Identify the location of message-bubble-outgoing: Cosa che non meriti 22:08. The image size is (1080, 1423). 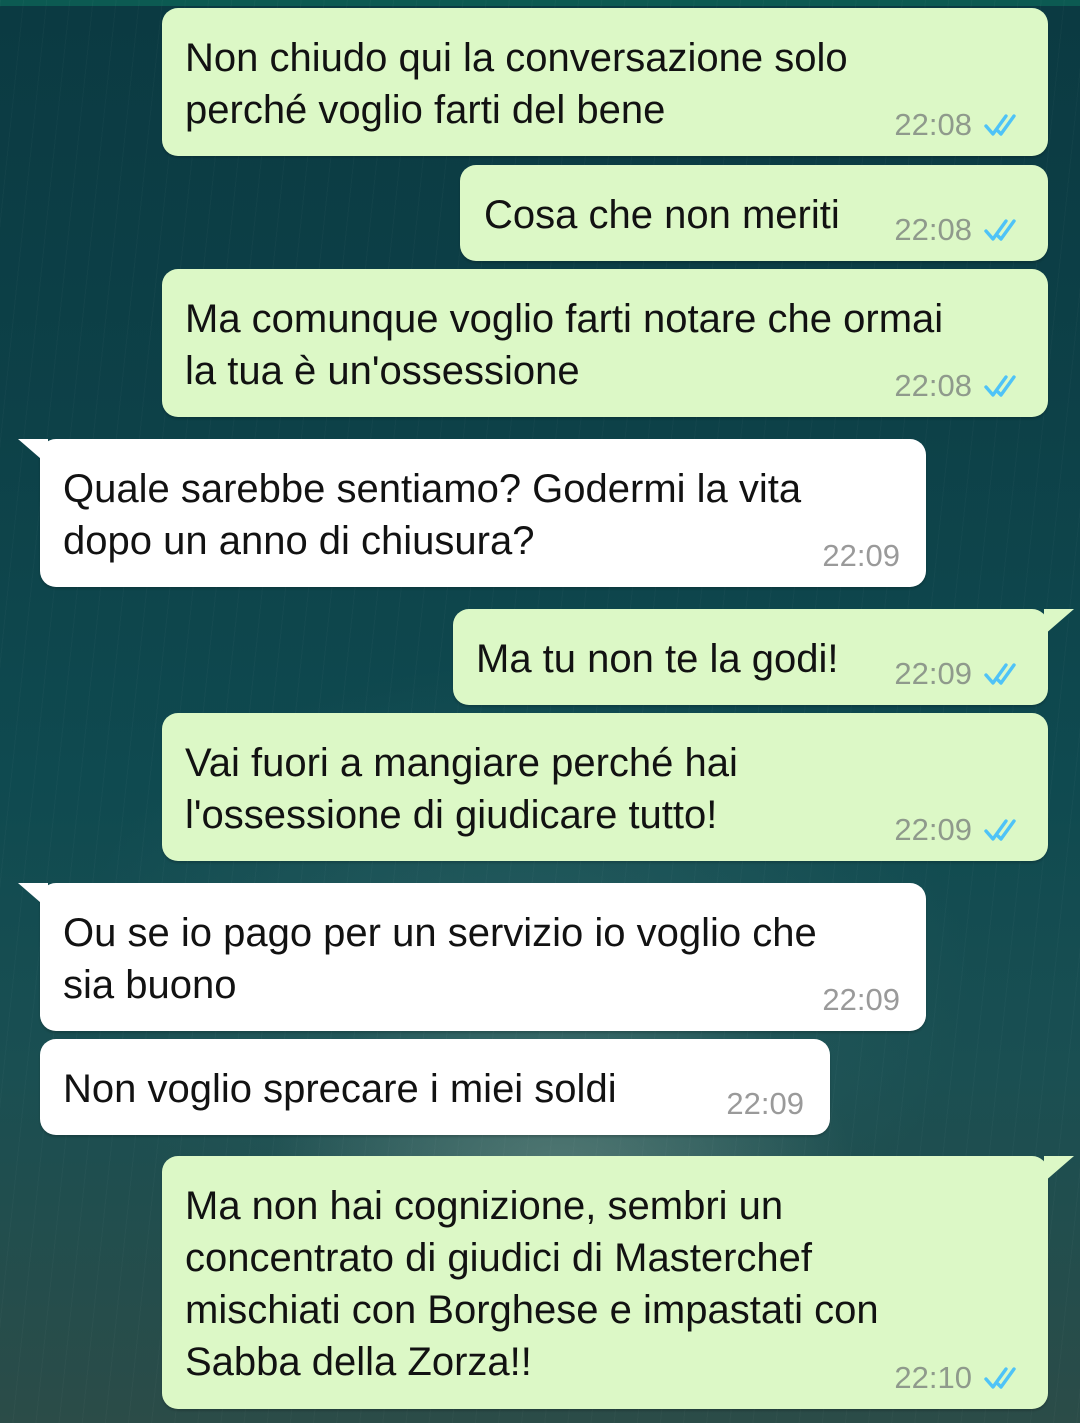
(754, 213).